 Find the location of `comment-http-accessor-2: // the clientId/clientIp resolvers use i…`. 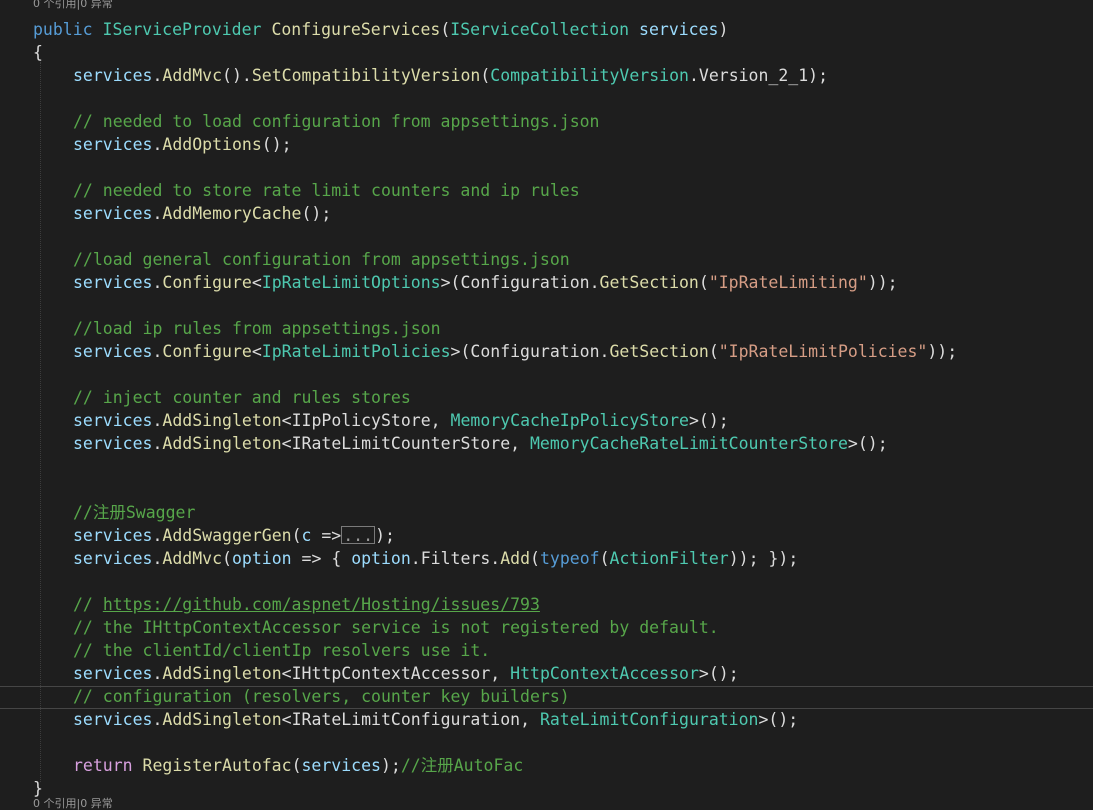

comment-http-accessor-2: // the clientId/clientIp resolvers use i… is located at coordinates (281, 650).